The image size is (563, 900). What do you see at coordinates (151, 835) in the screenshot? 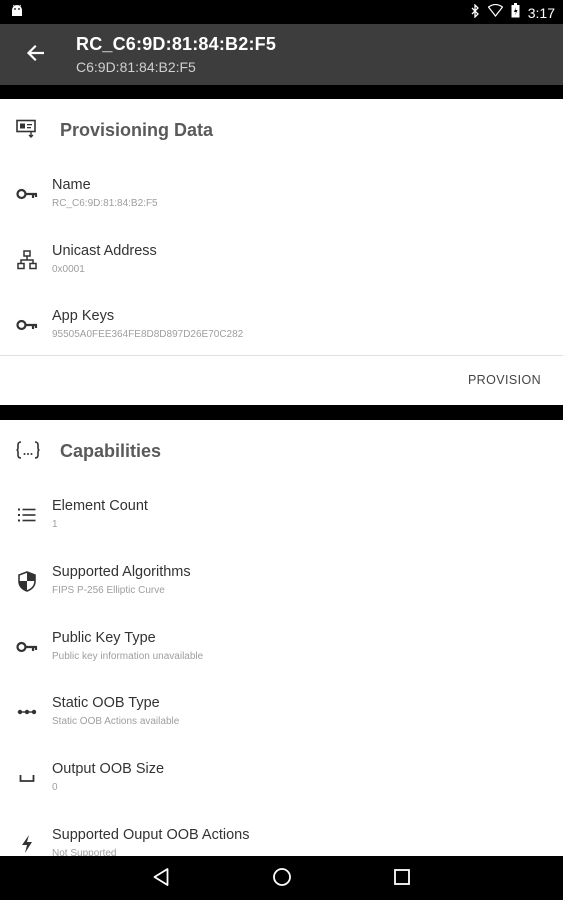
I see `row-label: Supported Ouput OOB Actions` at bounding box center [151, 835].